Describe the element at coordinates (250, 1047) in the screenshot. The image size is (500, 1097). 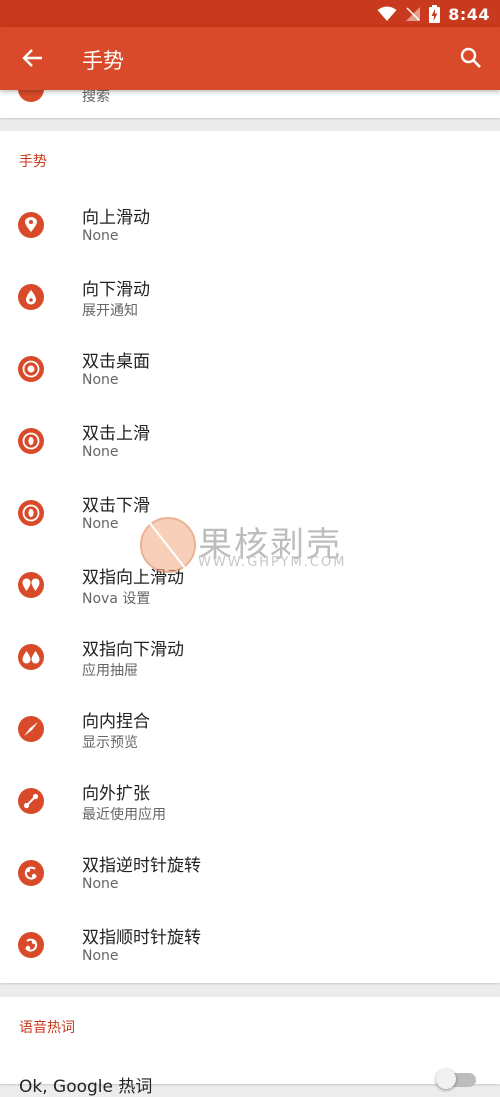
I see `voice-hotword-card: 语音热词 Ok, Google 热词` at that location.